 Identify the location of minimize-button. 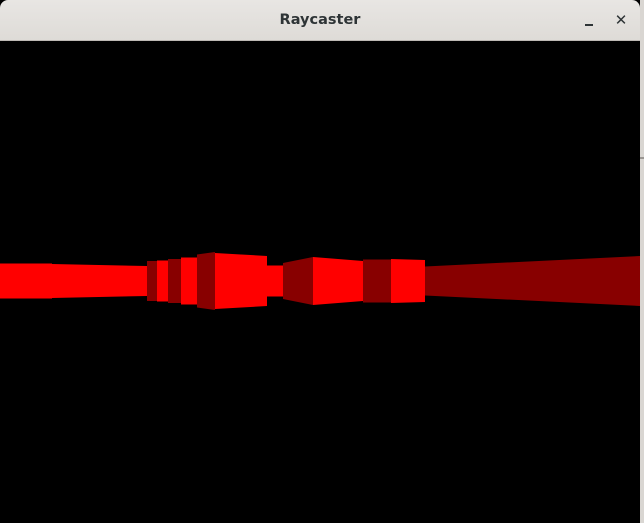
(589, 21).